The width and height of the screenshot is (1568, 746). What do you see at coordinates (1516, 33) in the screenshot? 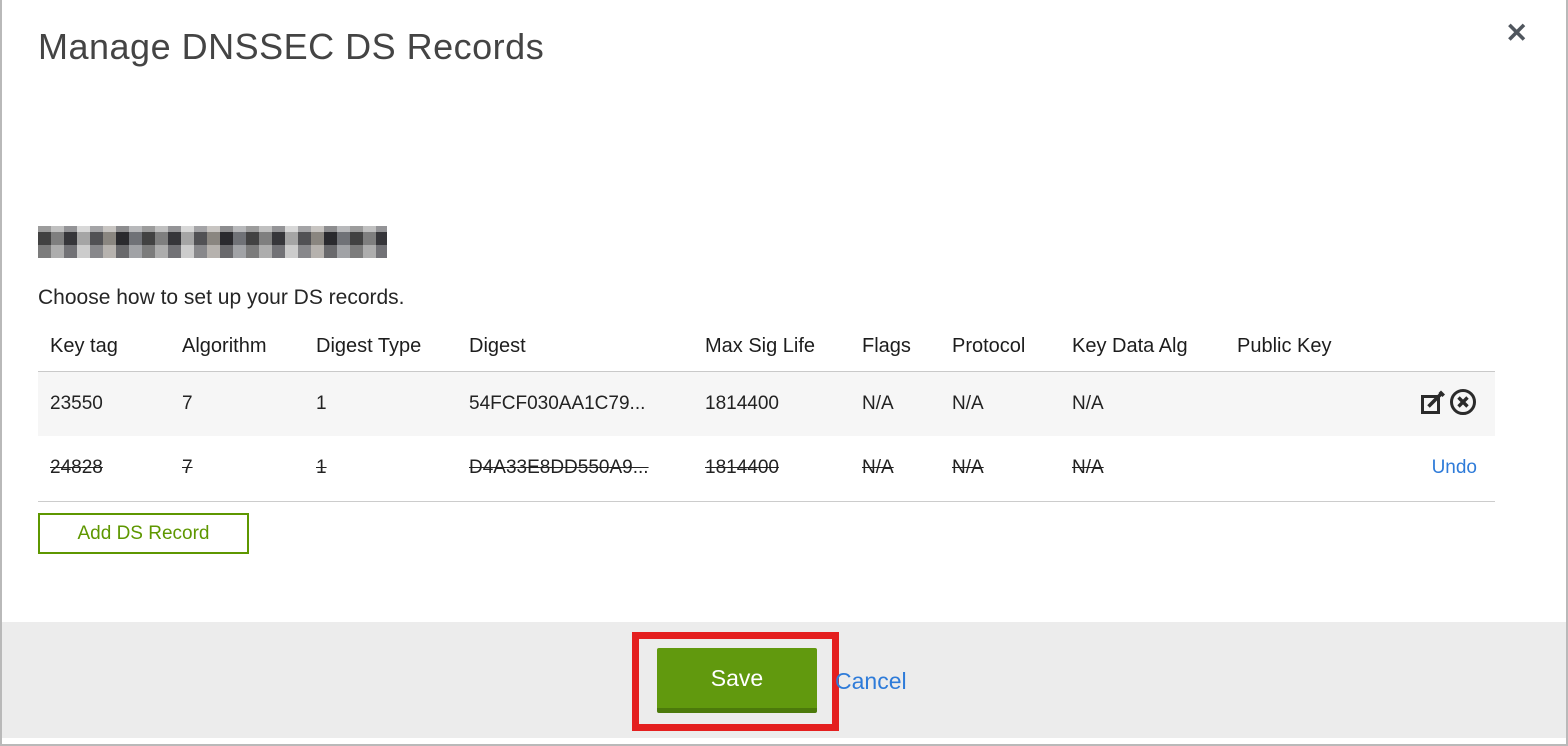
I see `close-icon: ✕` at bounding box center [1516, 33].